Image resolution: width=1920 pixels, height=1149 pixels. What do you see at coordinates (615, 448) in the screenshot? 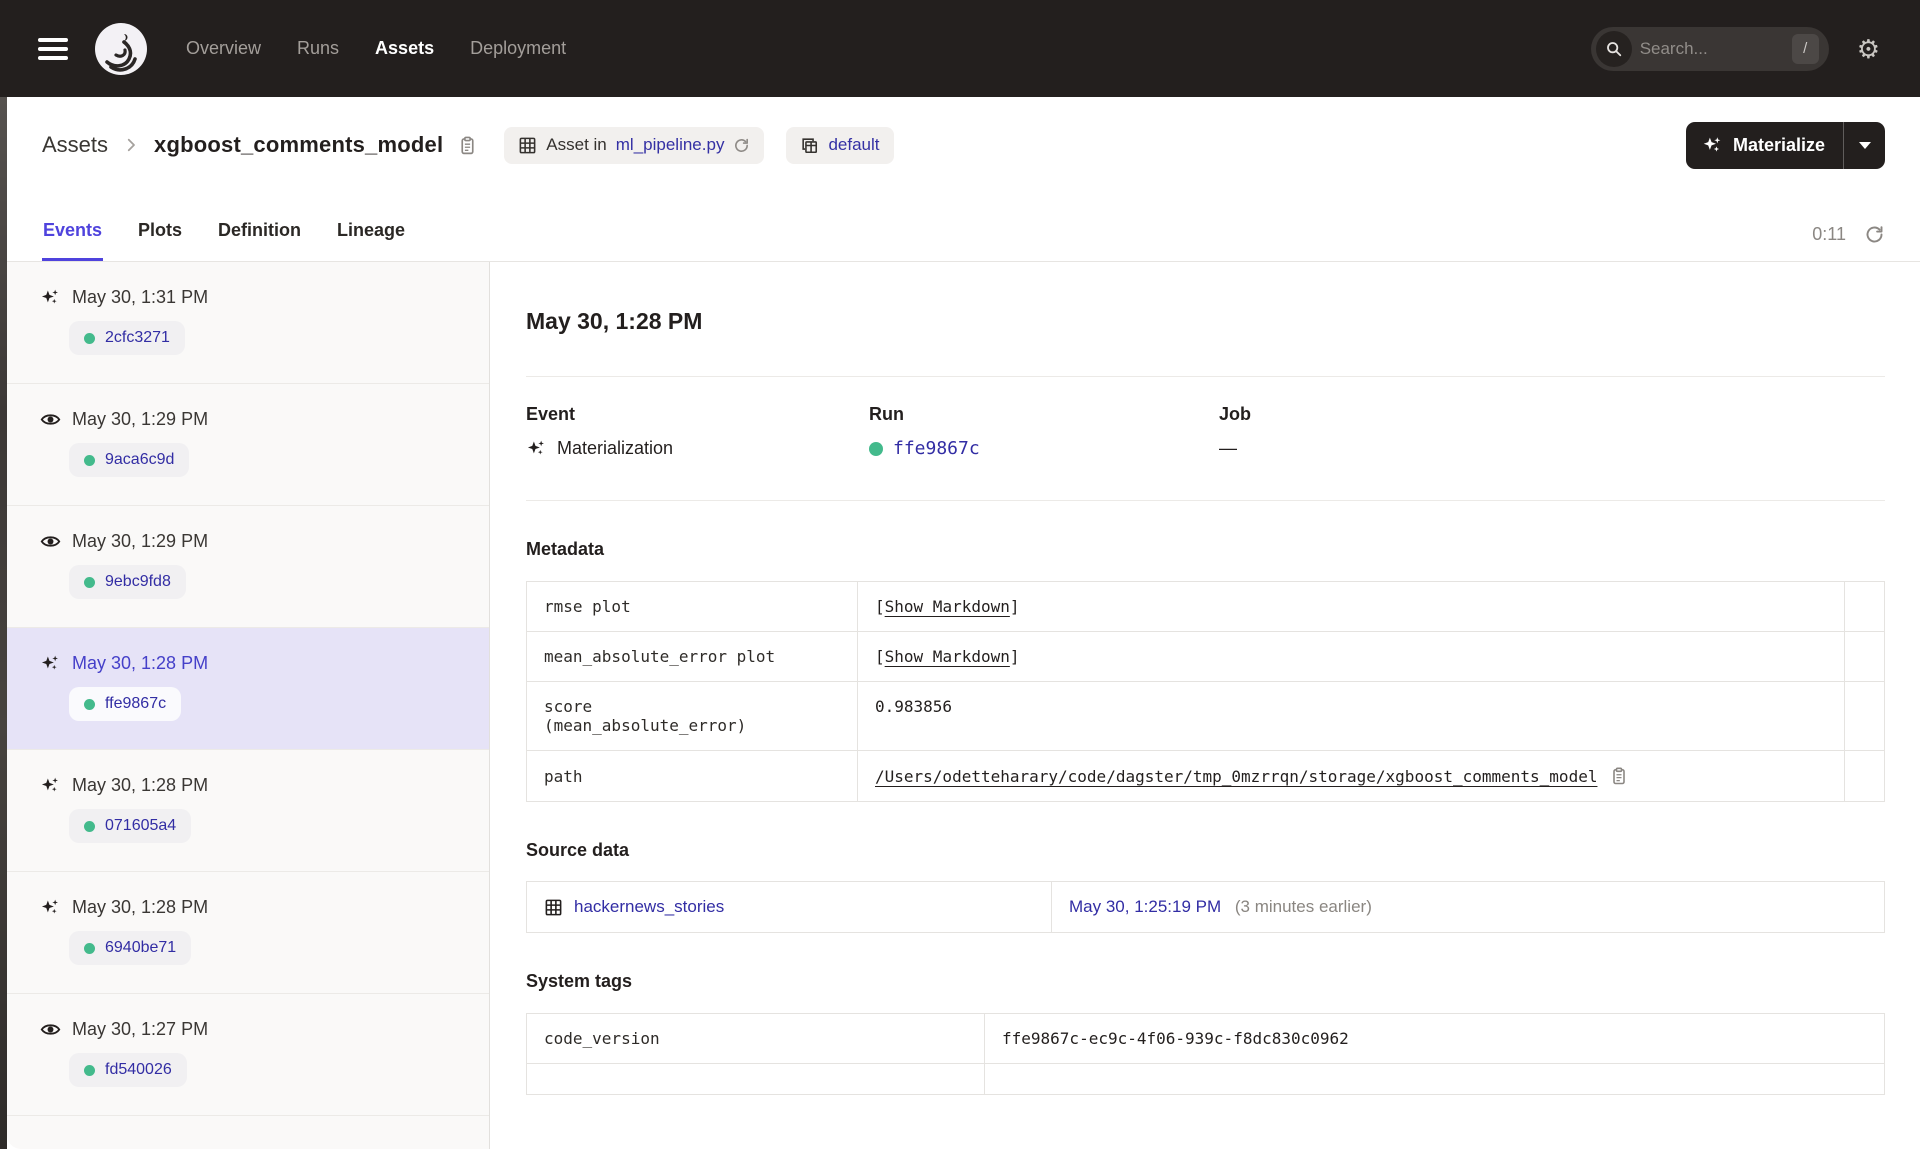
I see `event-type-value: Materialization` at bounding box center [615, 448].